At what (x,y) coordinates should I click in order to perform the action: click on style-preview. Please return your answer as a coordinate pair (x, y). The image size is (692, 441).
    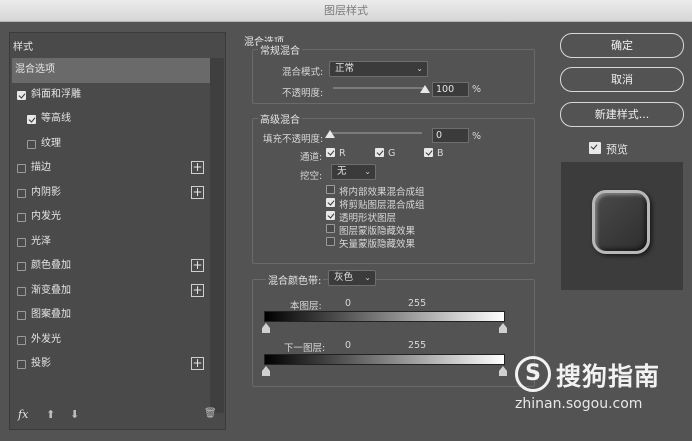
    Looking at the image, I should click on (622, 226).